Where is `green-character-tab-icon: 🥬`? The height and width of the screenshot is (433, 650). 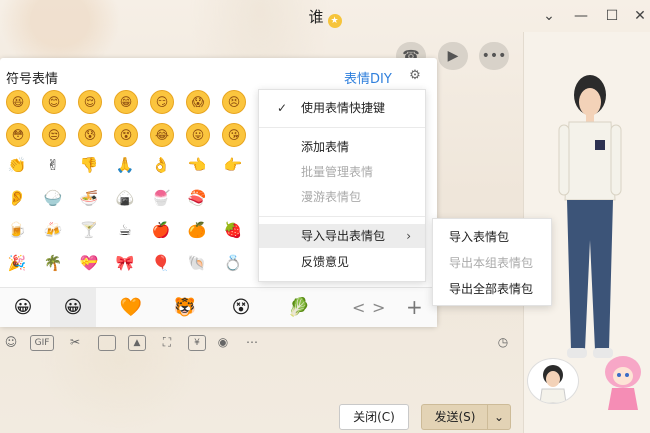 green-character-tab-icon: 🥬 is located at coordinates (299, 307).